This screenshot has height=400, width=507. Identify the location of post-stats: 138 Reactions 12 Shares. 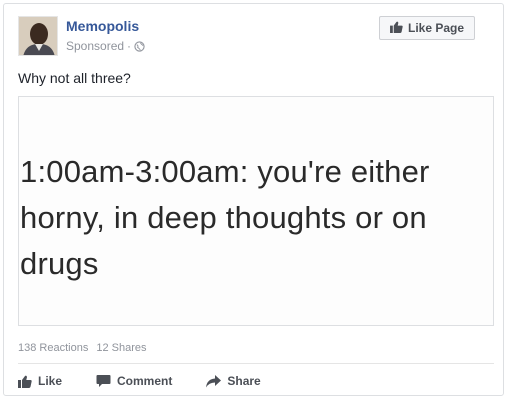
(82, 348).